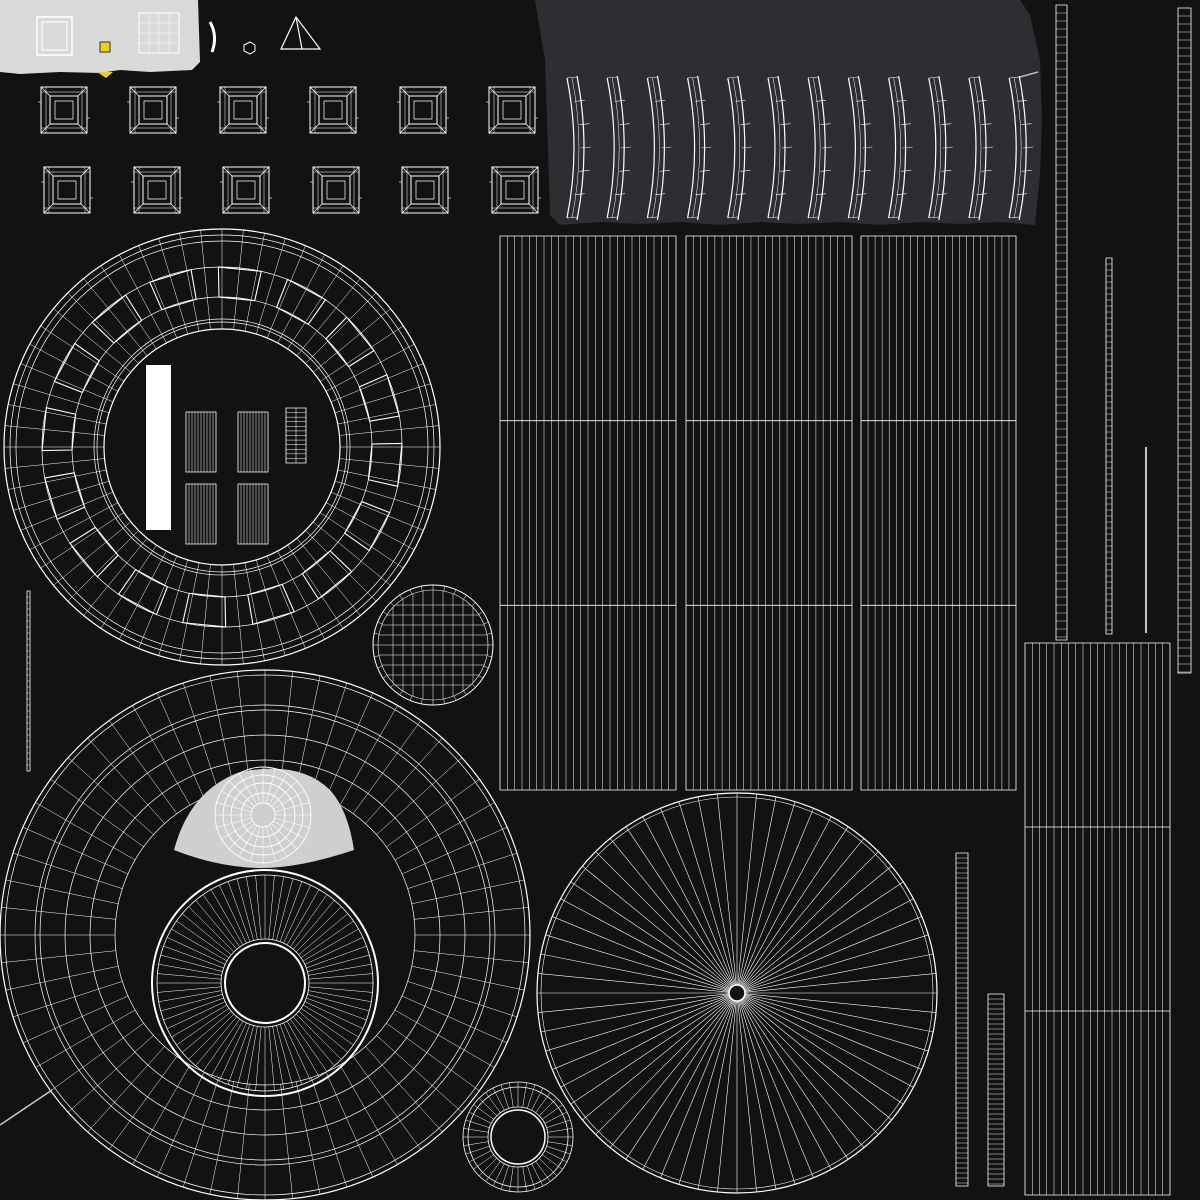 The height and width of the screenshot is (1200, 1200). I want to click on curved-strip-panel, so click(788, 112).